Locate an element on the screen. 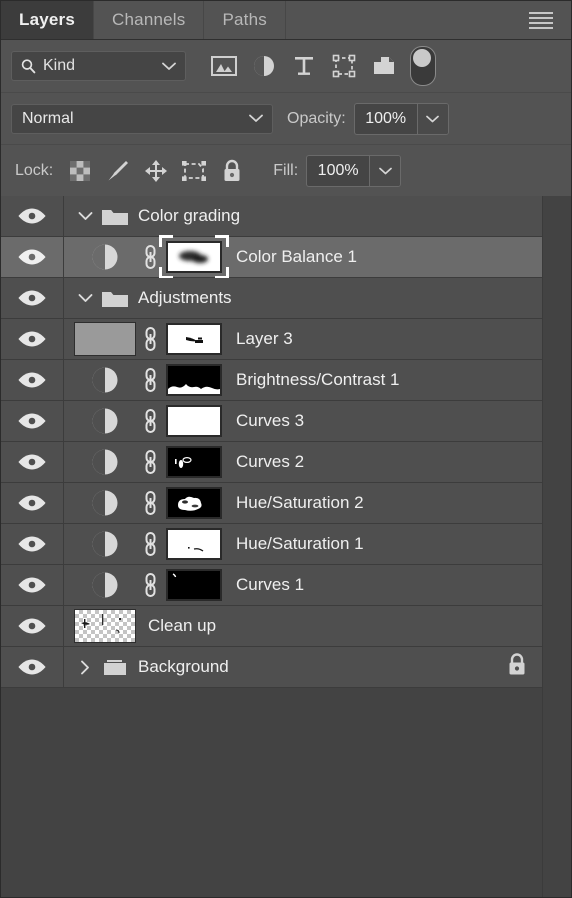 The width and height of the screenshot is (572, 898). layer-row-body: Color Balance 1 is located at coordinates (303, 257).